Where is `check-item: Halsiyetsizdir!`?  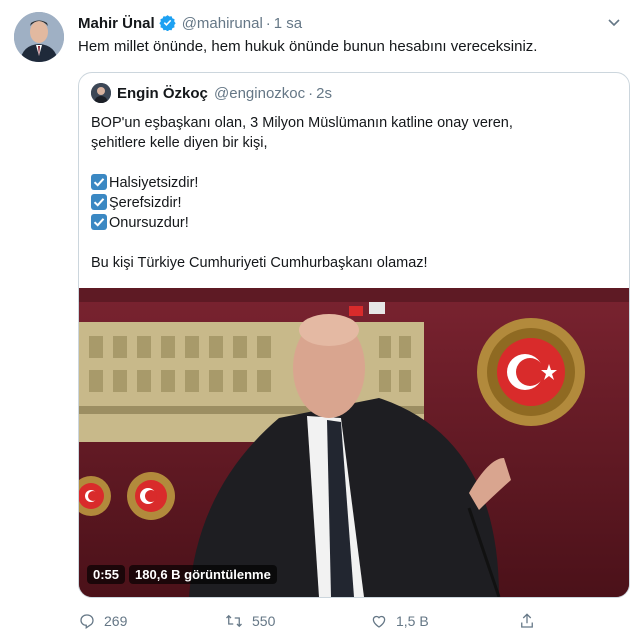 check-item: Halsiyetsizdir! is located at coordinates (351, 183).